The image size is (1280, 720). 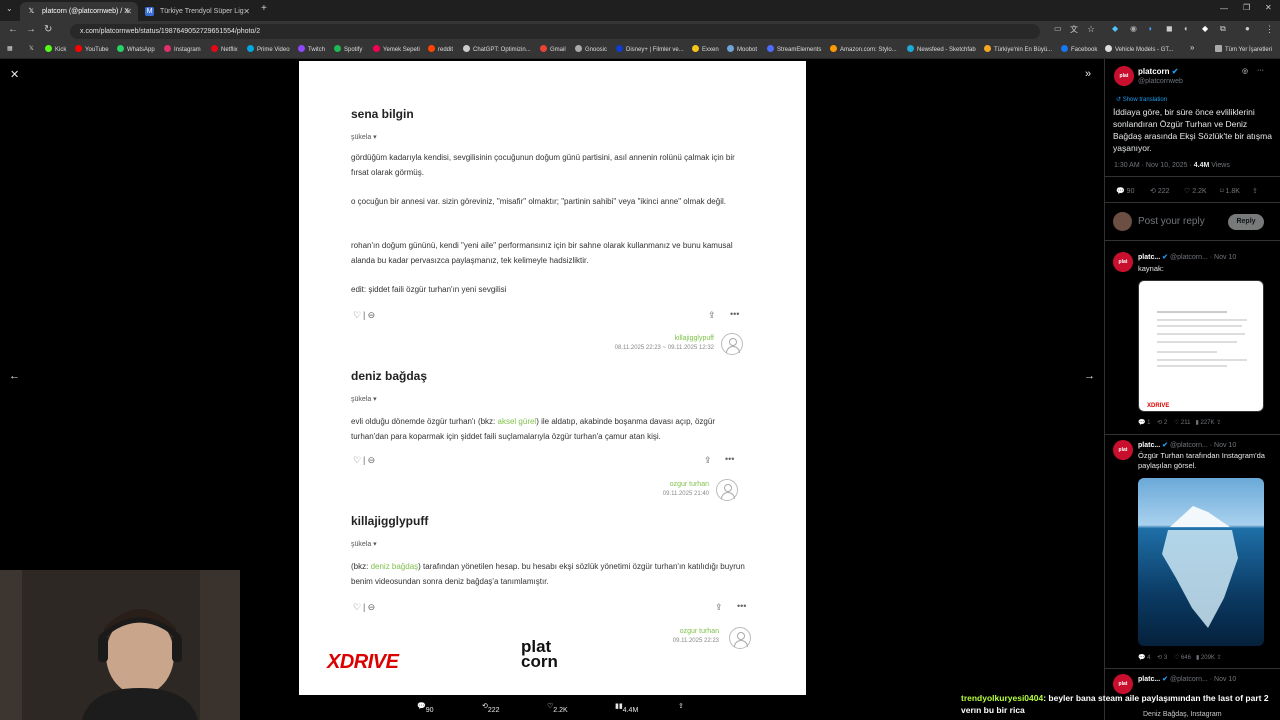 I want to click on bookmark-instagram: Instagram, so click(x=182, y=49).